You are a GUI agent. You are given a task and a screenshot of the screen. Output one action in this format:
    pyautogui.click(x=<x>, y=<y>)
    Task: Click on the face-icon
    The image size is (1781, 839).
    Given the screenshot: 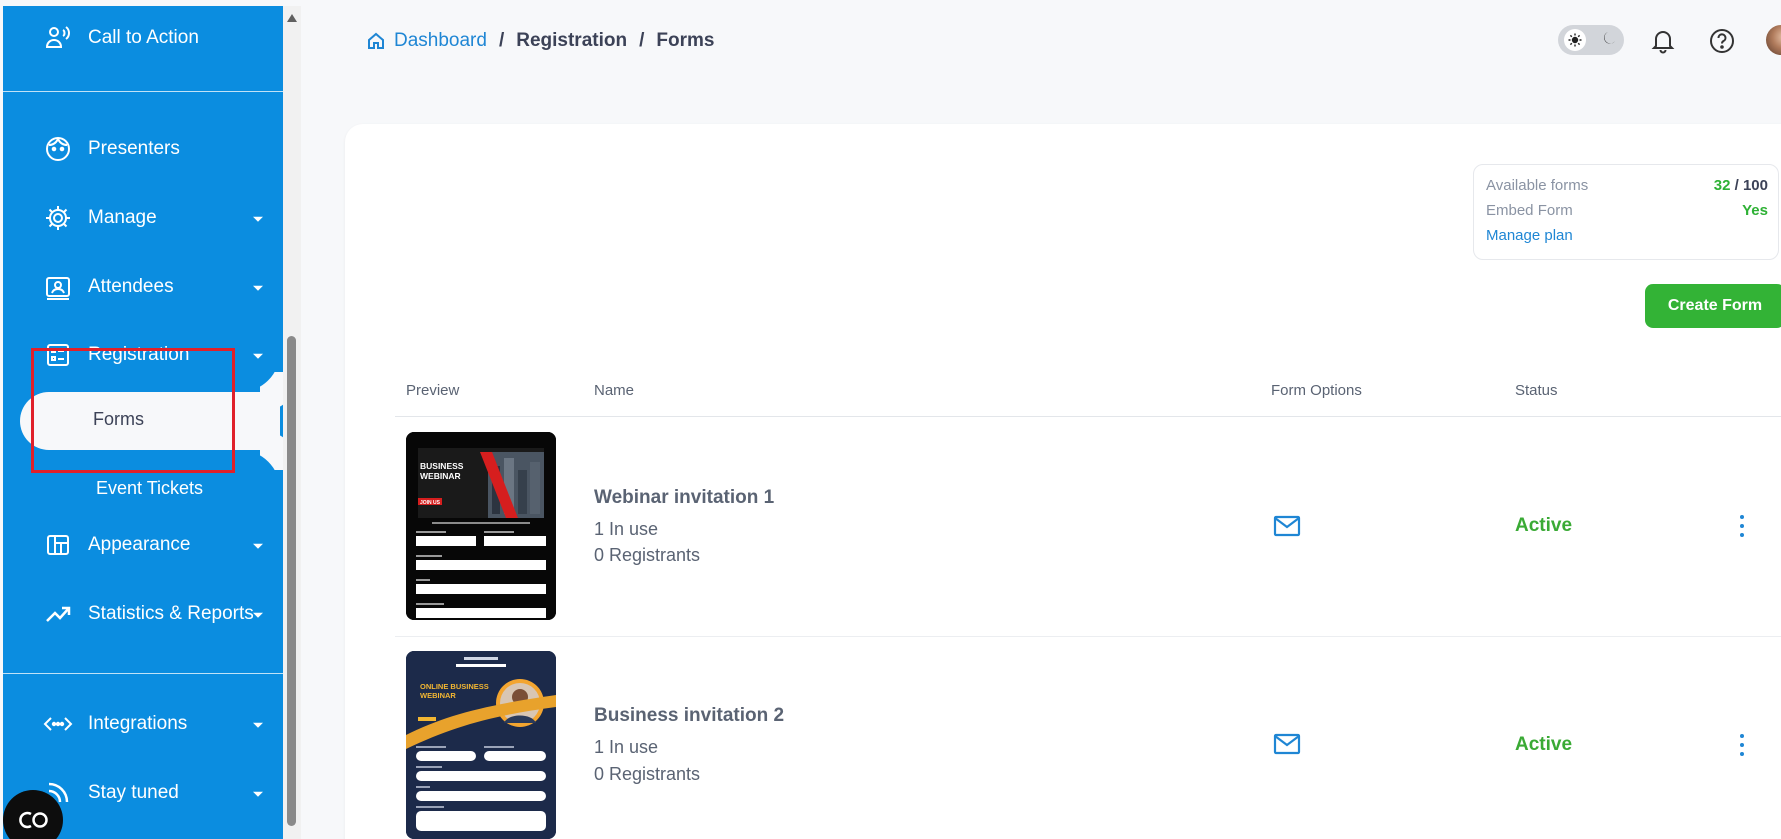 What is the action you would take?
    pyautogui.click(x=58, y=149)
    